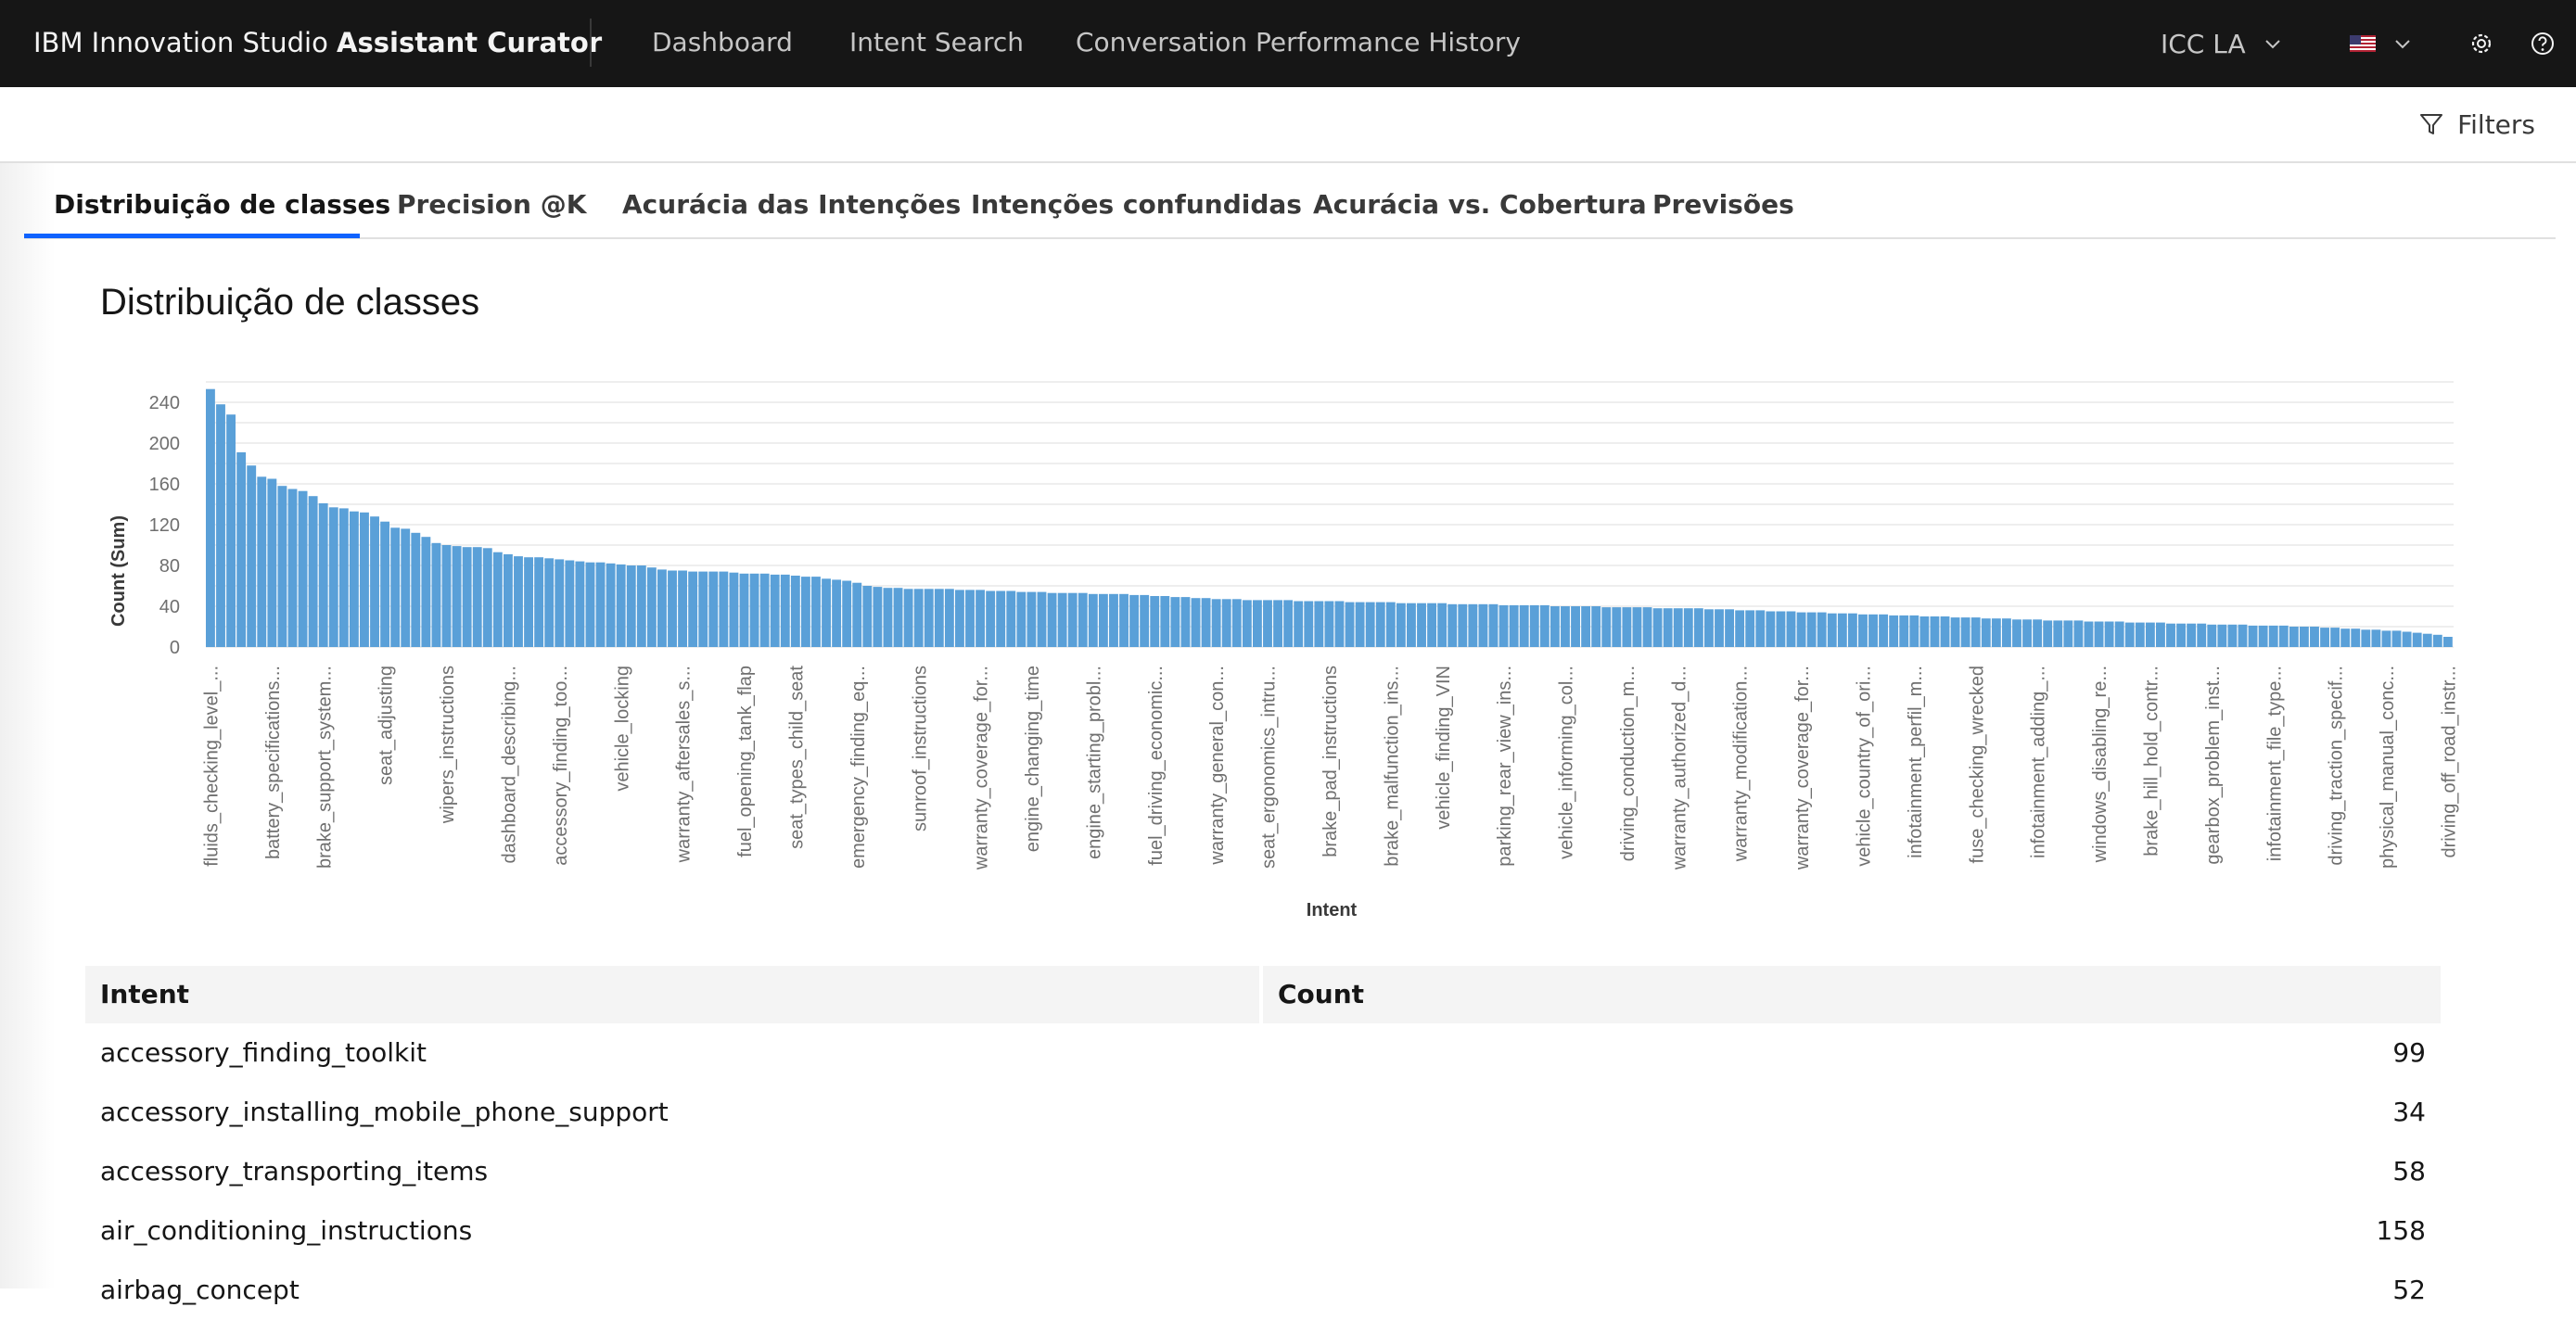 This screenshot has height=1320, width=2576. I want to click on tab-acuracia-das-intencoes: Acurácia das Intenções, so click(792, 211).